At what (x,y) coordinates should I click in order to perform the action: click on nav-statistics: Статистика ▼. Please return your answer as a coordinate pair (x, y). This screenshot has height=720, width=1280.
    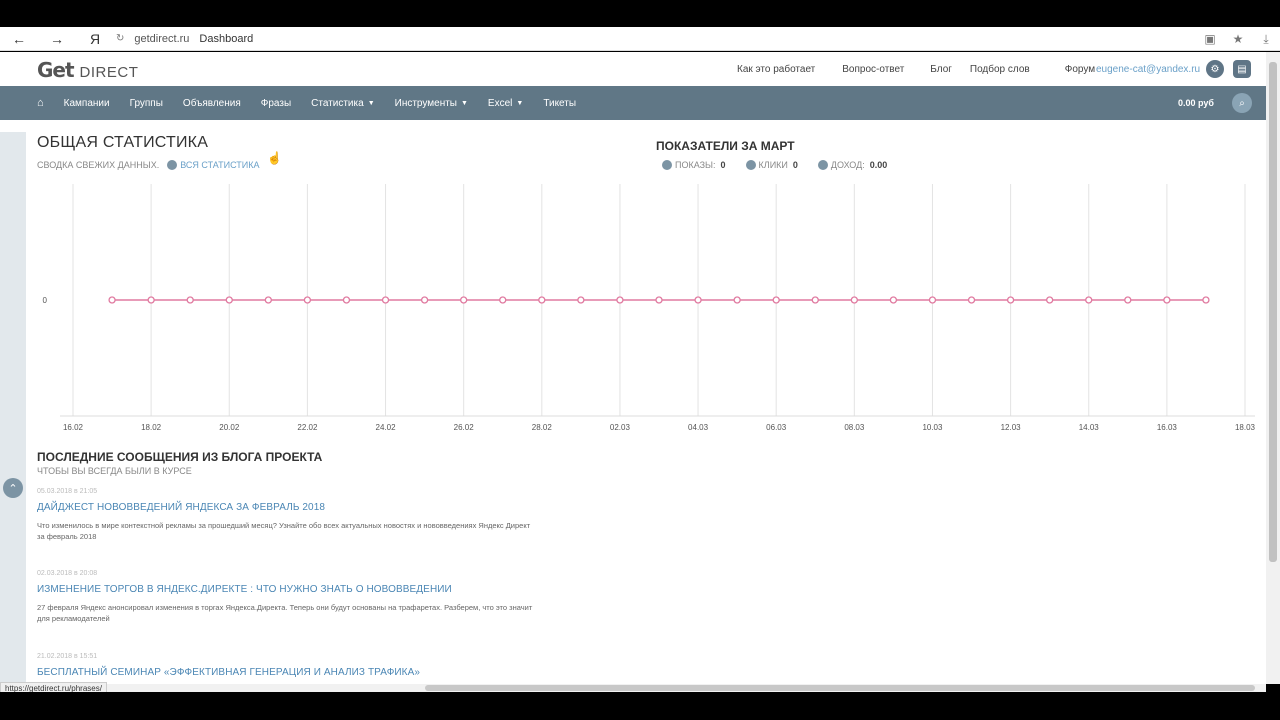
    Looking at the image, I should click on (342, 103).